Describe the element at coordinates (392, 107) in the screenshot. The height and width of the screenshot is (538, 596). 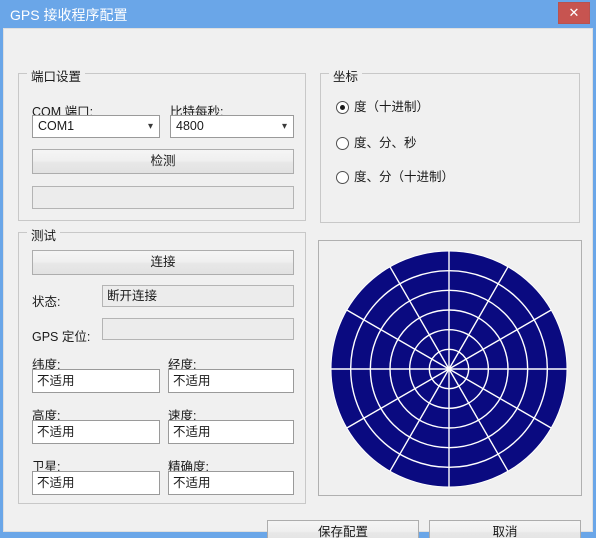
I see `radio-label: 度（十进制）` at that location.